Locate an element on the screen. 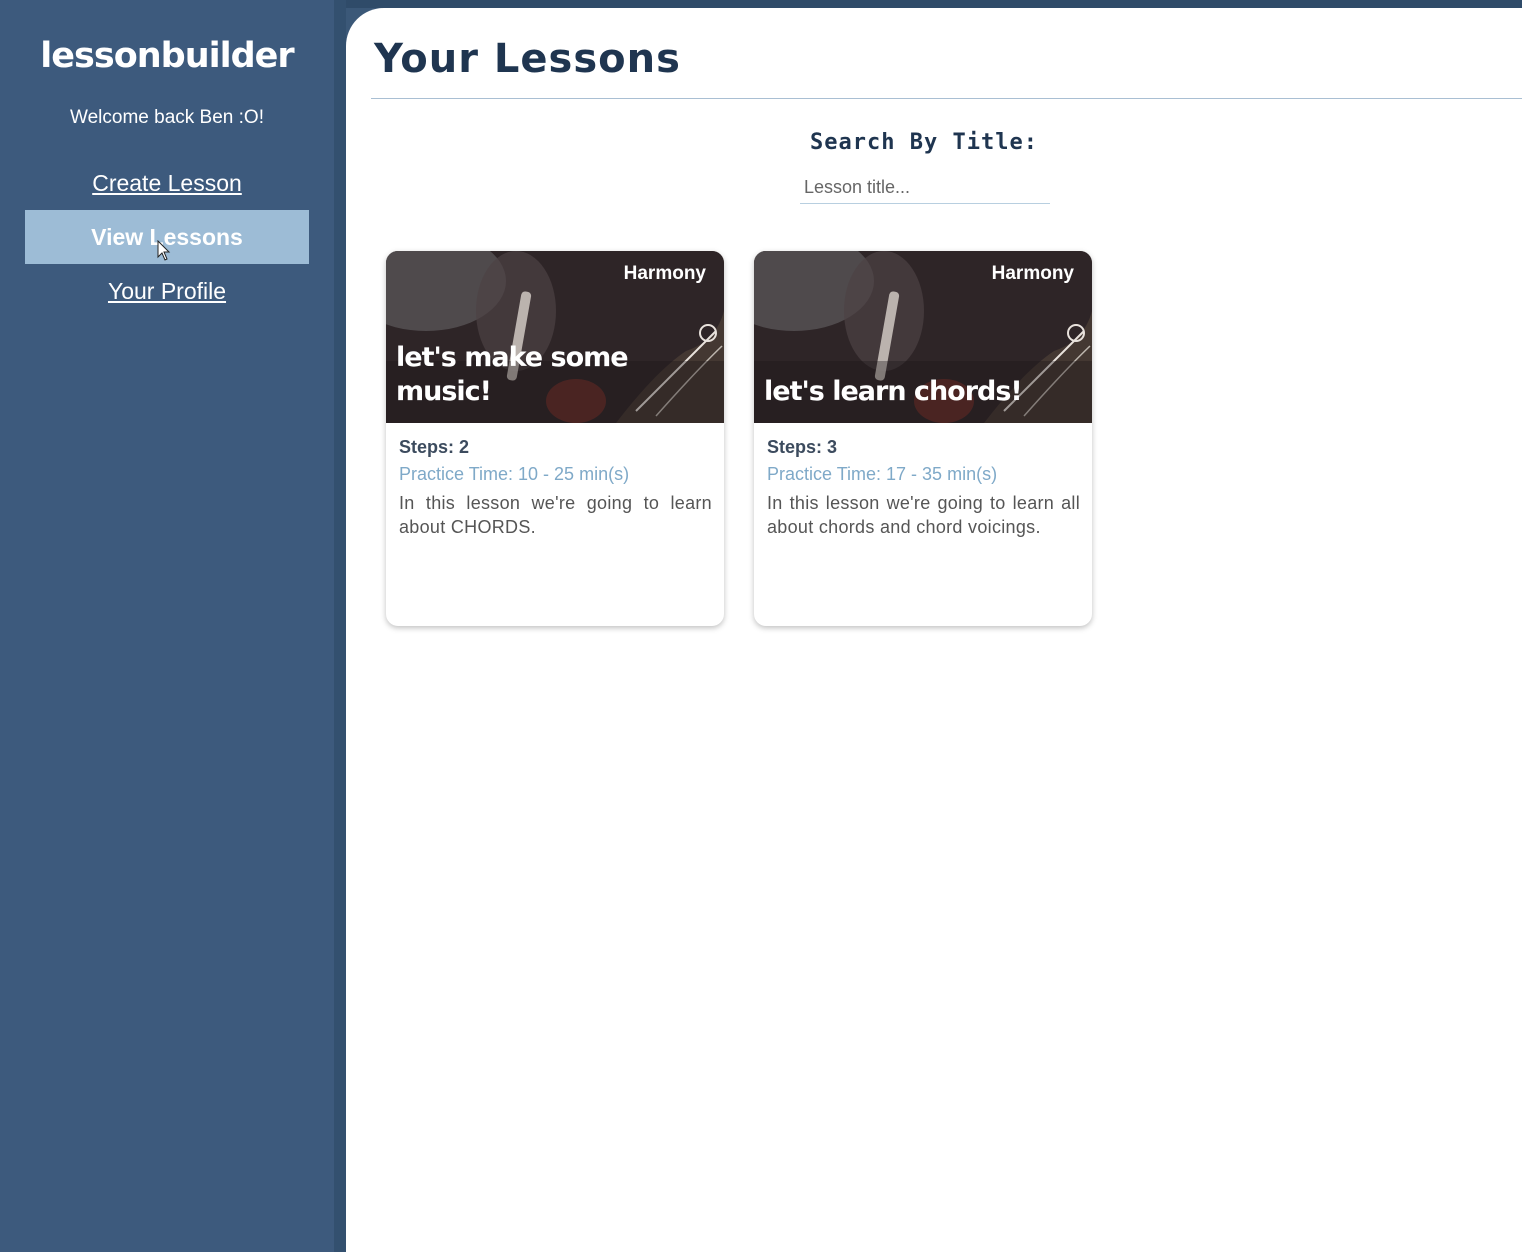 This screenshot has width=1522, height=1252. lesson-practice-time: Practice Time: 17 - 35 min(s) is located at coordinates (882, 474).